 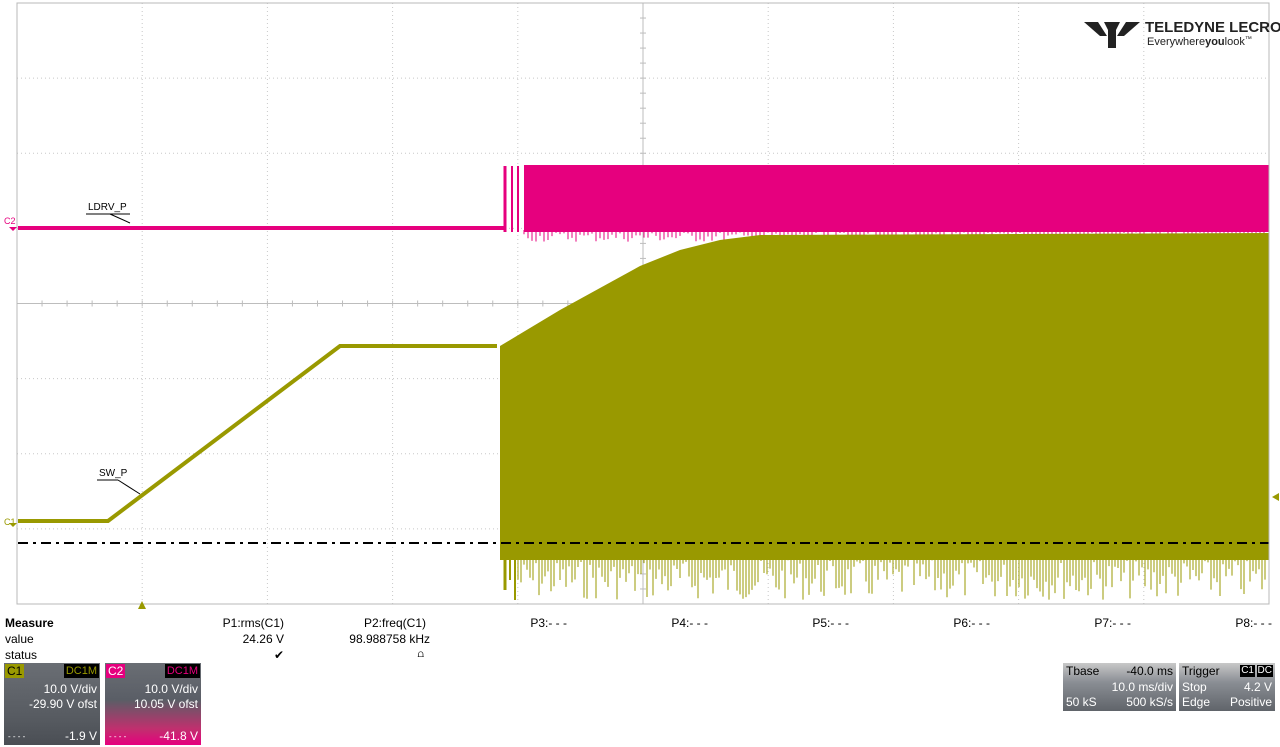 What do you see at coordinates (1257, 687) in the screenshot?
I see `trigger-level: 4.2 V` at bounding box center [1257, 687].